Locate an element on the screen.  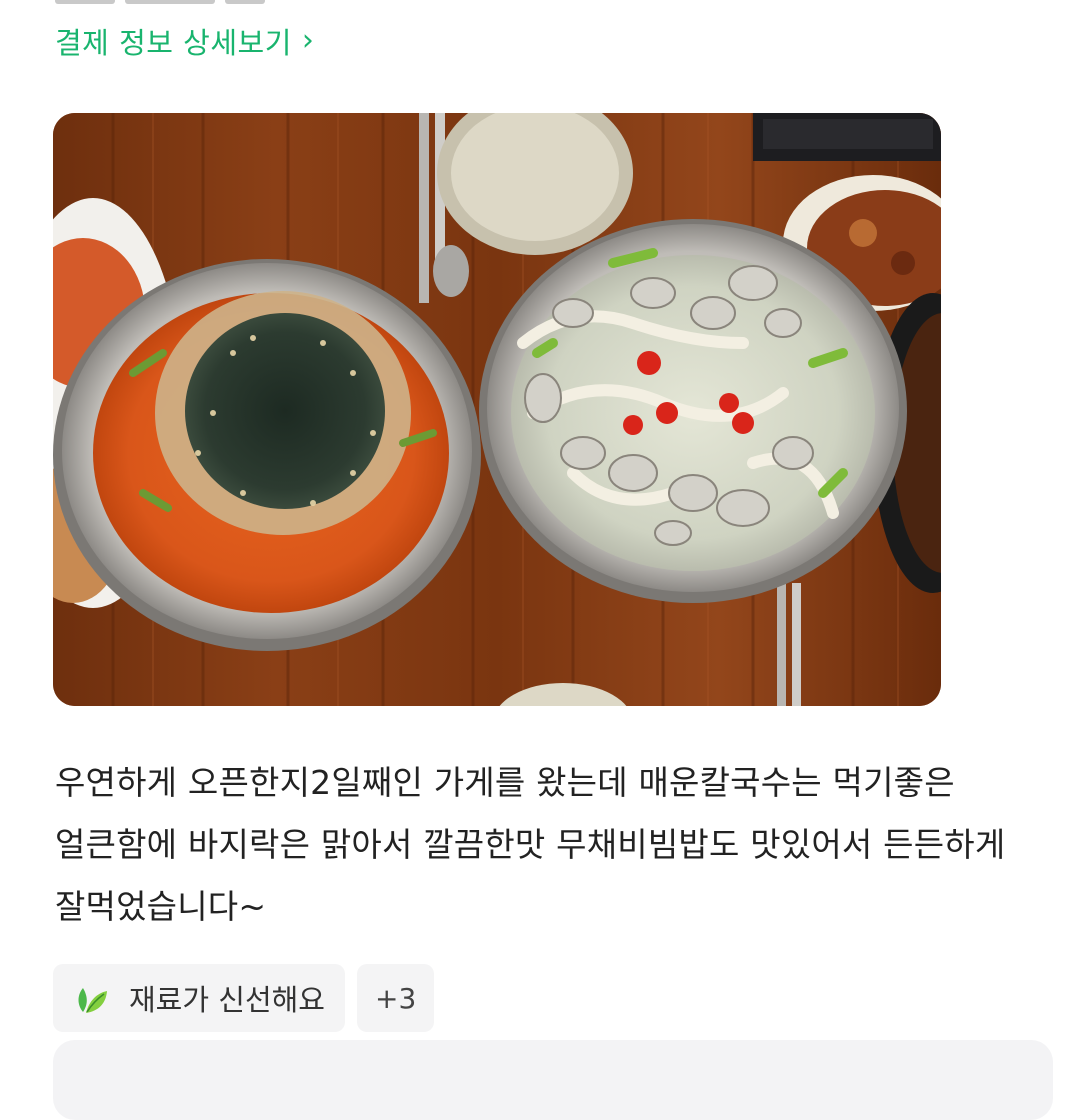
more-tags-count: +3 is located at coordinates (395, 998).